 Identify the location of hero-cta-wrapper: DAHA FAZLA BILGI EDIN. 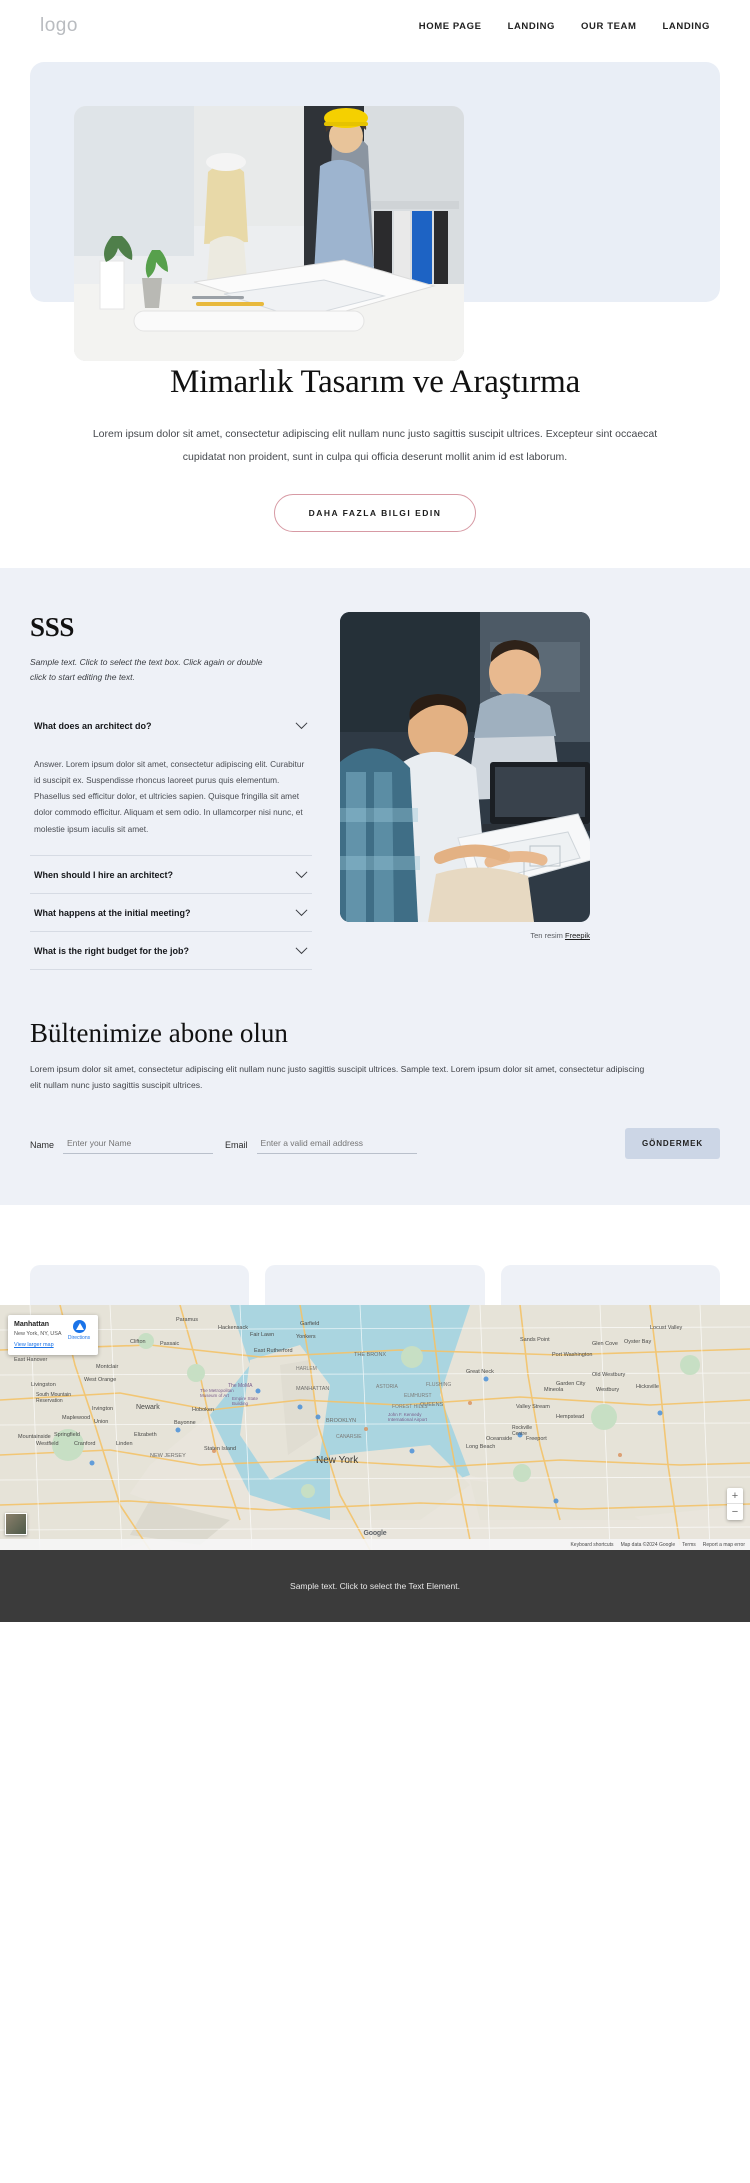
(375, 513).